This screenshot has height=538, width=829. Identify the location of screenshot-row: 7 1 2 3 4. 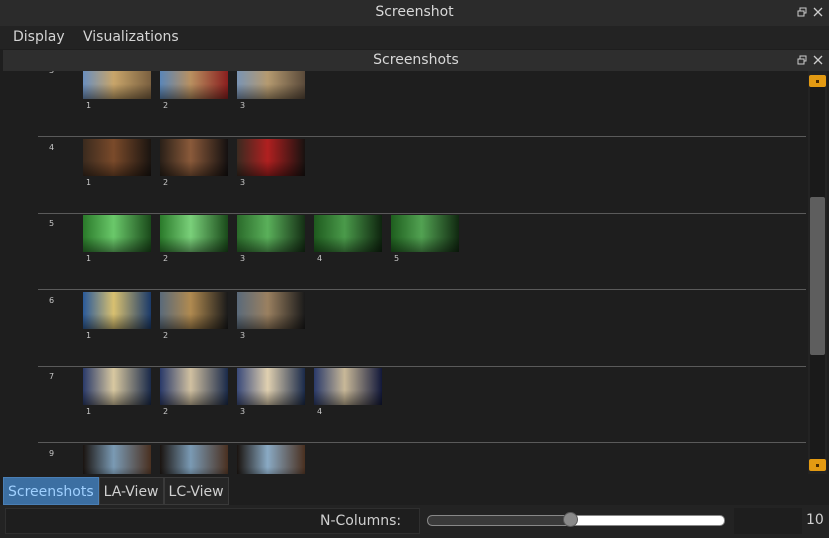
(405, 404).